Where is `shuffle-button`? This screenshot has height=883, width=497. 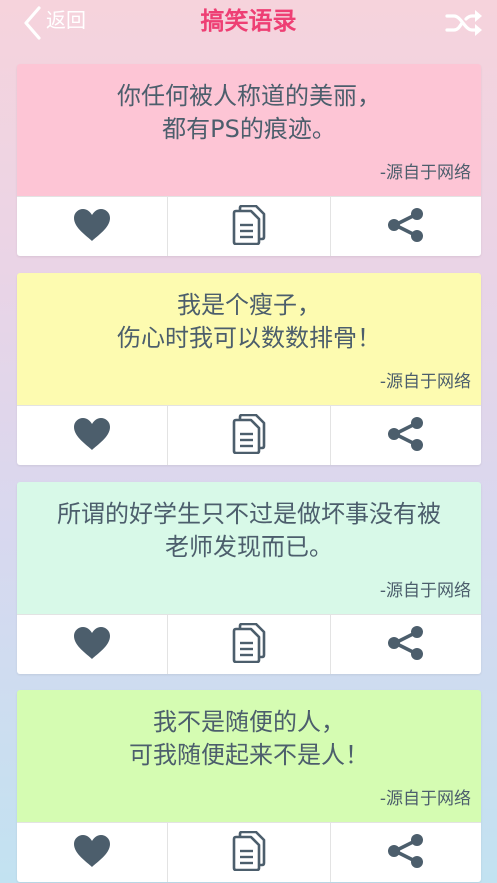
shuffle-button is located at coordinates (464, 23).